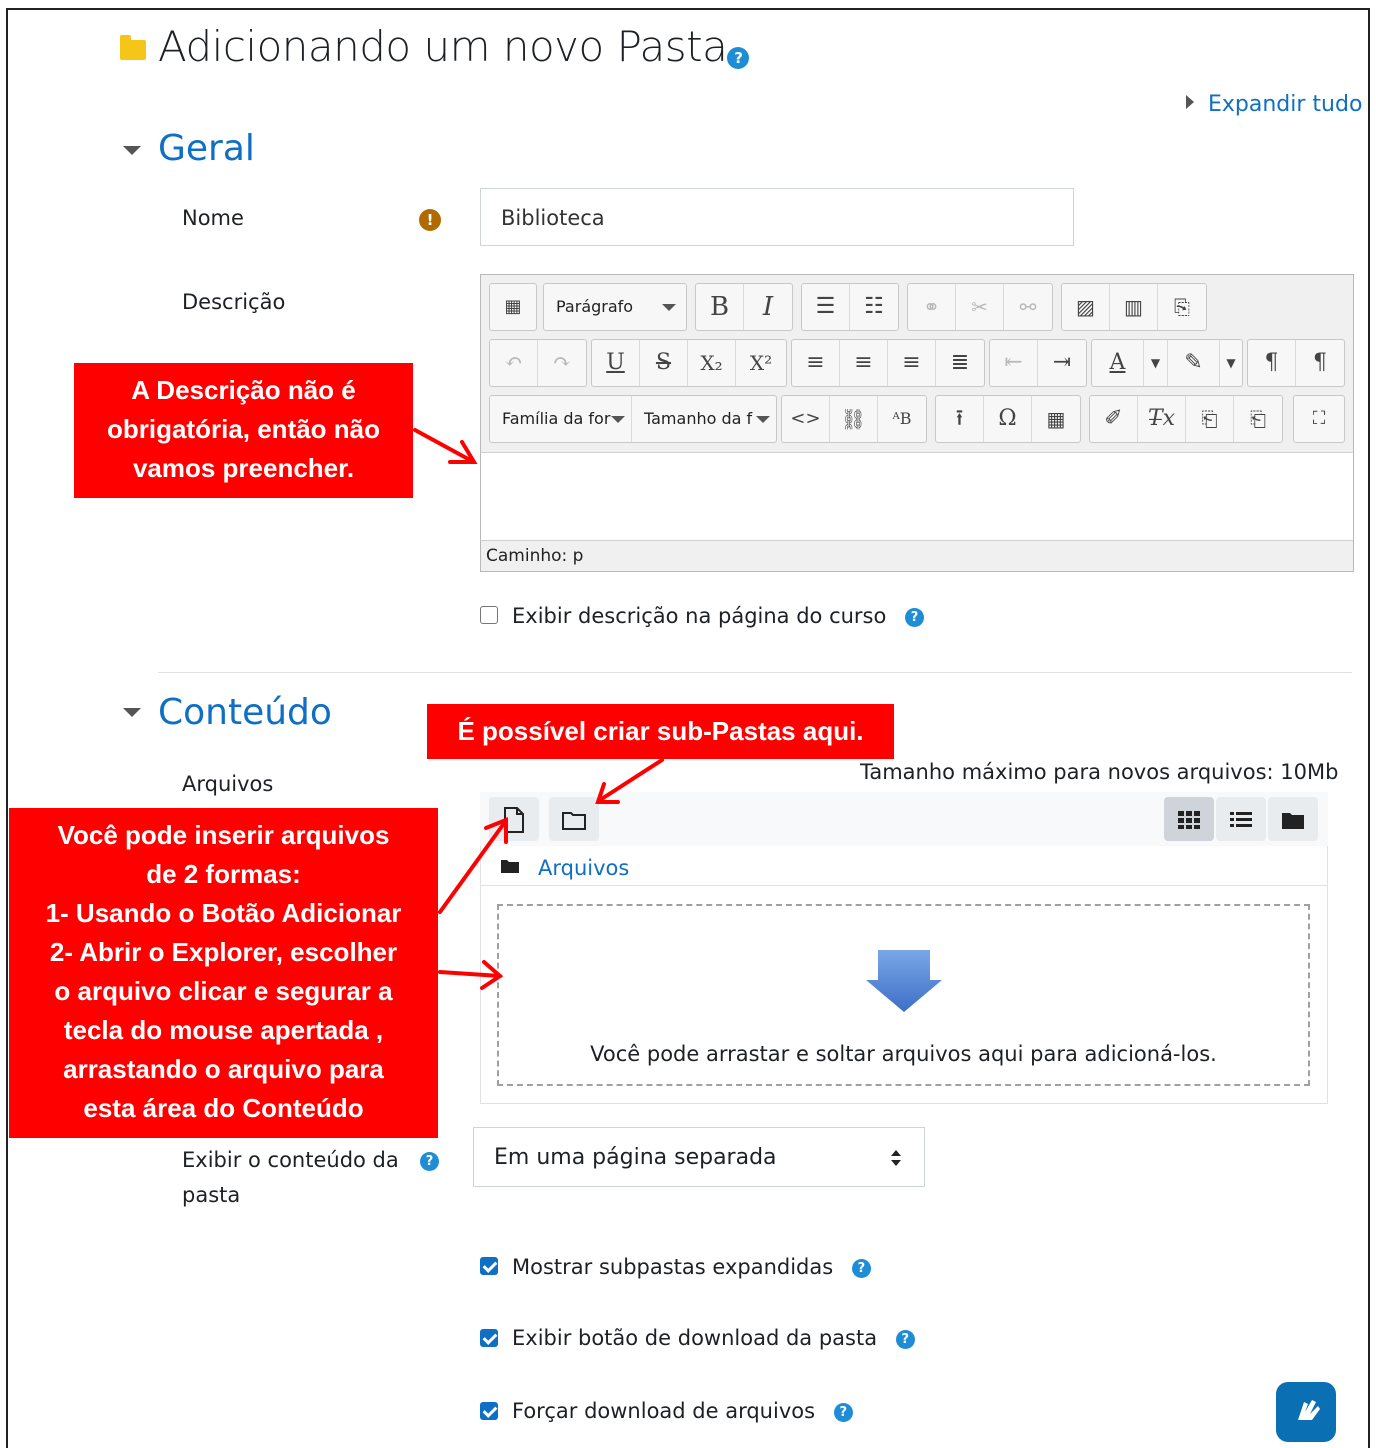  Describe the element at coordinates (1241, 819) in the screenshot. I see `view-list-button` at that location.